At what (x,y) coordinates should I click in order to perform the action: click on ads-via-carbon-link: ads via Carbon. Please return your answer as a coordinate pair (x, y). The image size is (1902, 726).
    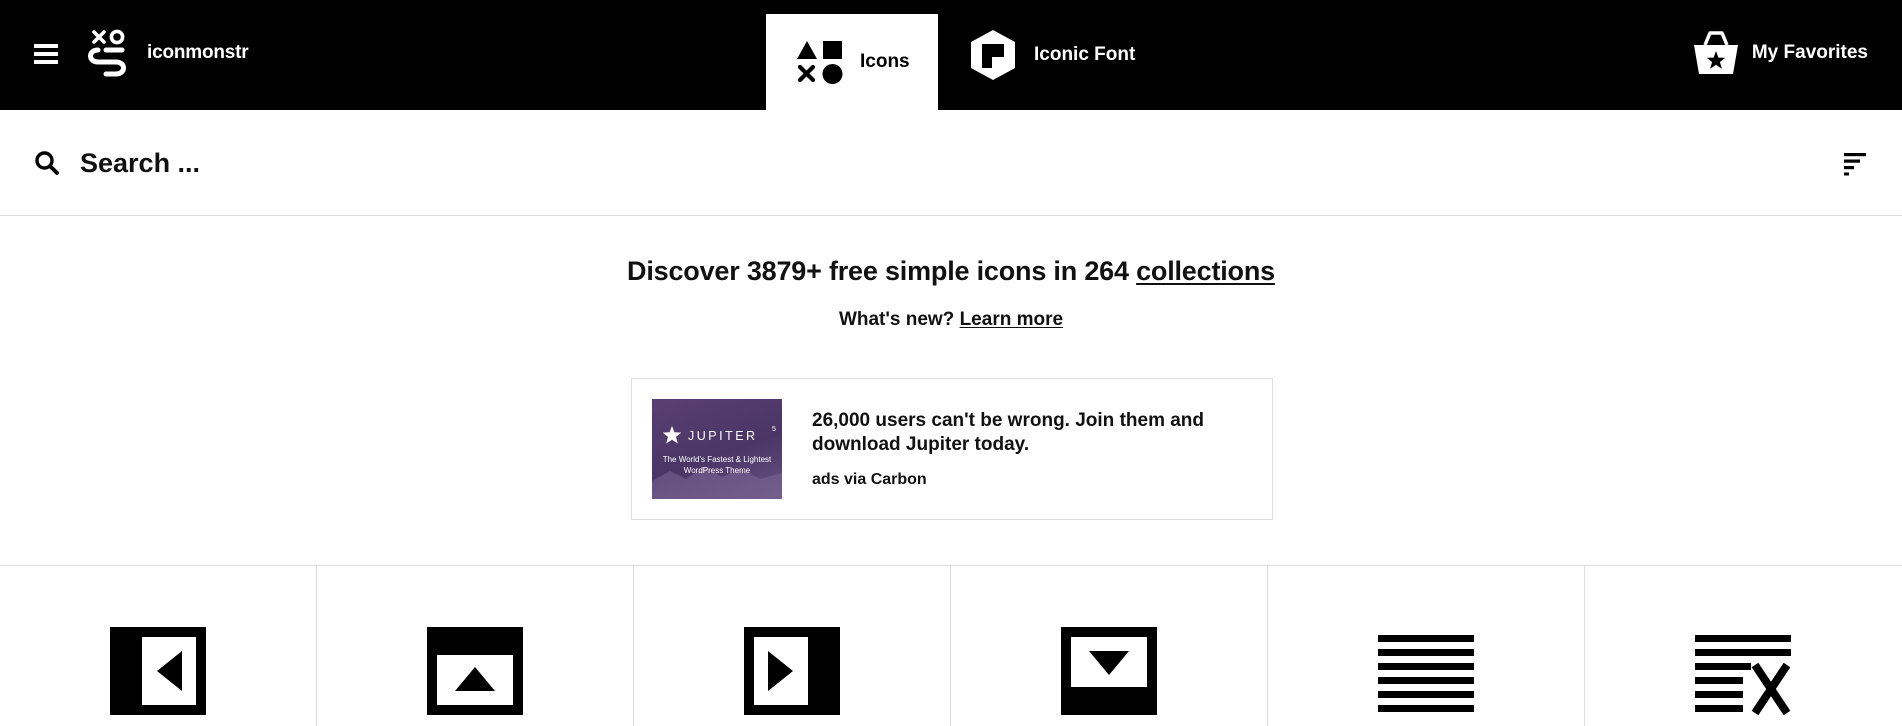
    Looking at the image, I should click on (869, 480).